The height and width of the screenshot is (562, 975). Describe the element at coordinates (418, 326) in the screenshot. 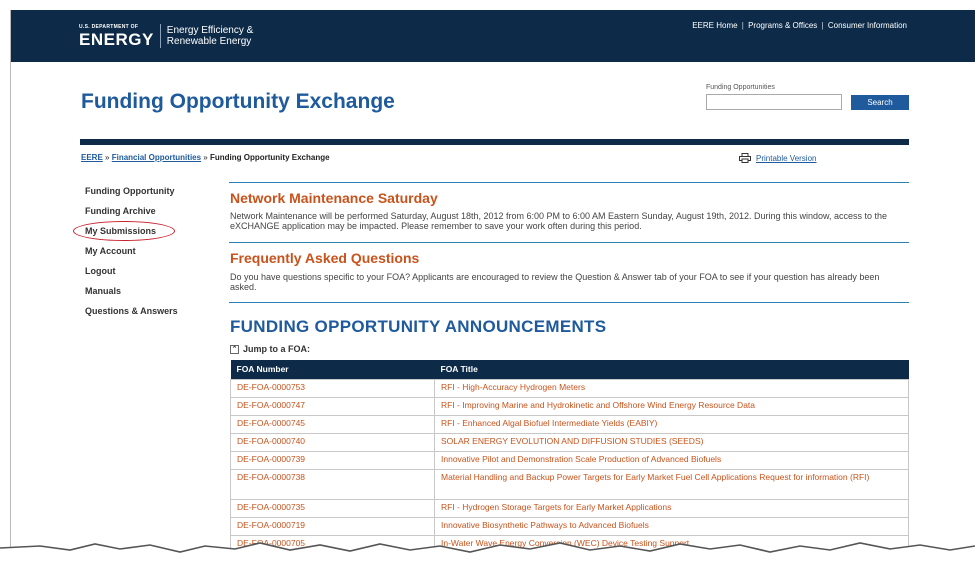

I see `foa-heading: FUNDING OPPORTUNITY ANNOUNCEMENTS` at that location.